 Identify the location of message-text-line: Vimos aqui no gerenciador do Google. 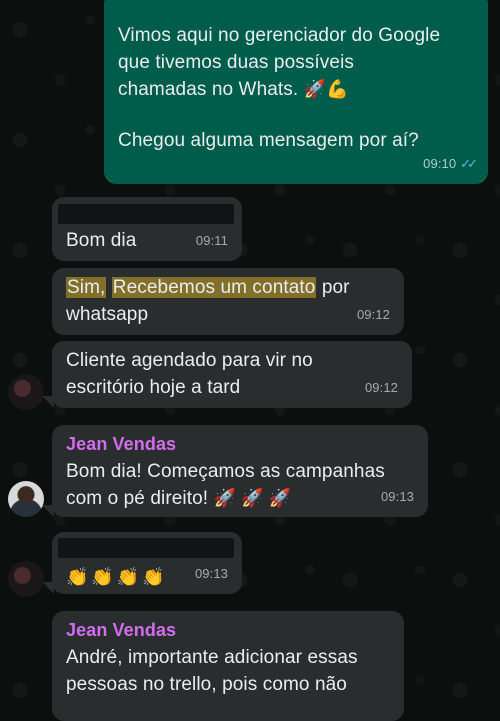
(279, 35).